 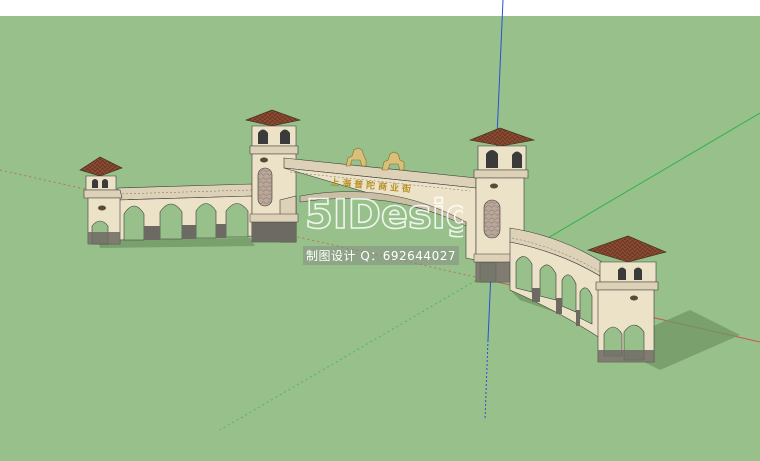 I want to click on right-small-tower, so click(x=627, y=299).